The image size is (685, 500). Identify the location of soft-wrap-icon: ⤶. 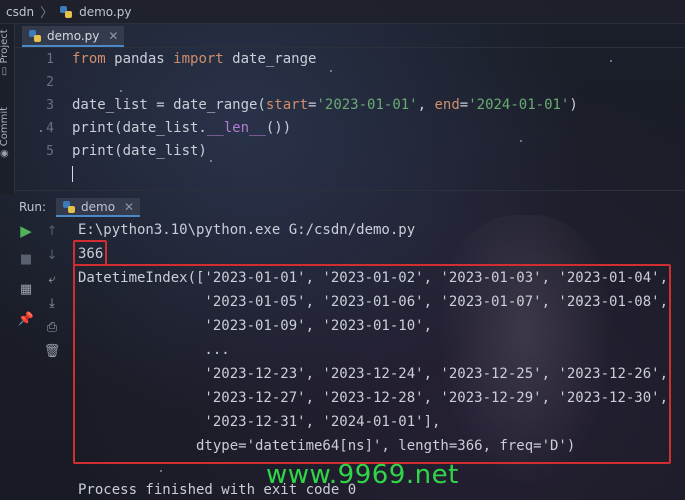
(52, 279).